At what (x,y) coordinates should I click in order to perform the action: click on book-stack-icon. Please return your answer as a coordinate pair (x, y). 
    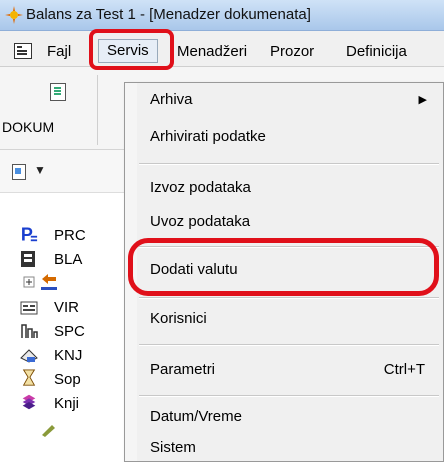
    Looking at the image, I should click on (29, 402).